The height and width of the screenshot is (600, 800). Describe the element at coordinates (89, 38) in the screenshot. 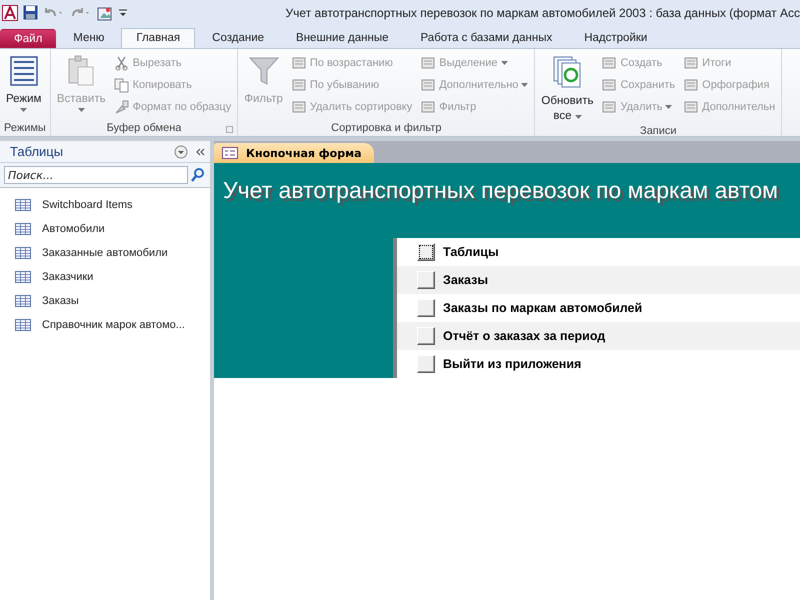

I see `ribbon-tab: Меню` at that location.